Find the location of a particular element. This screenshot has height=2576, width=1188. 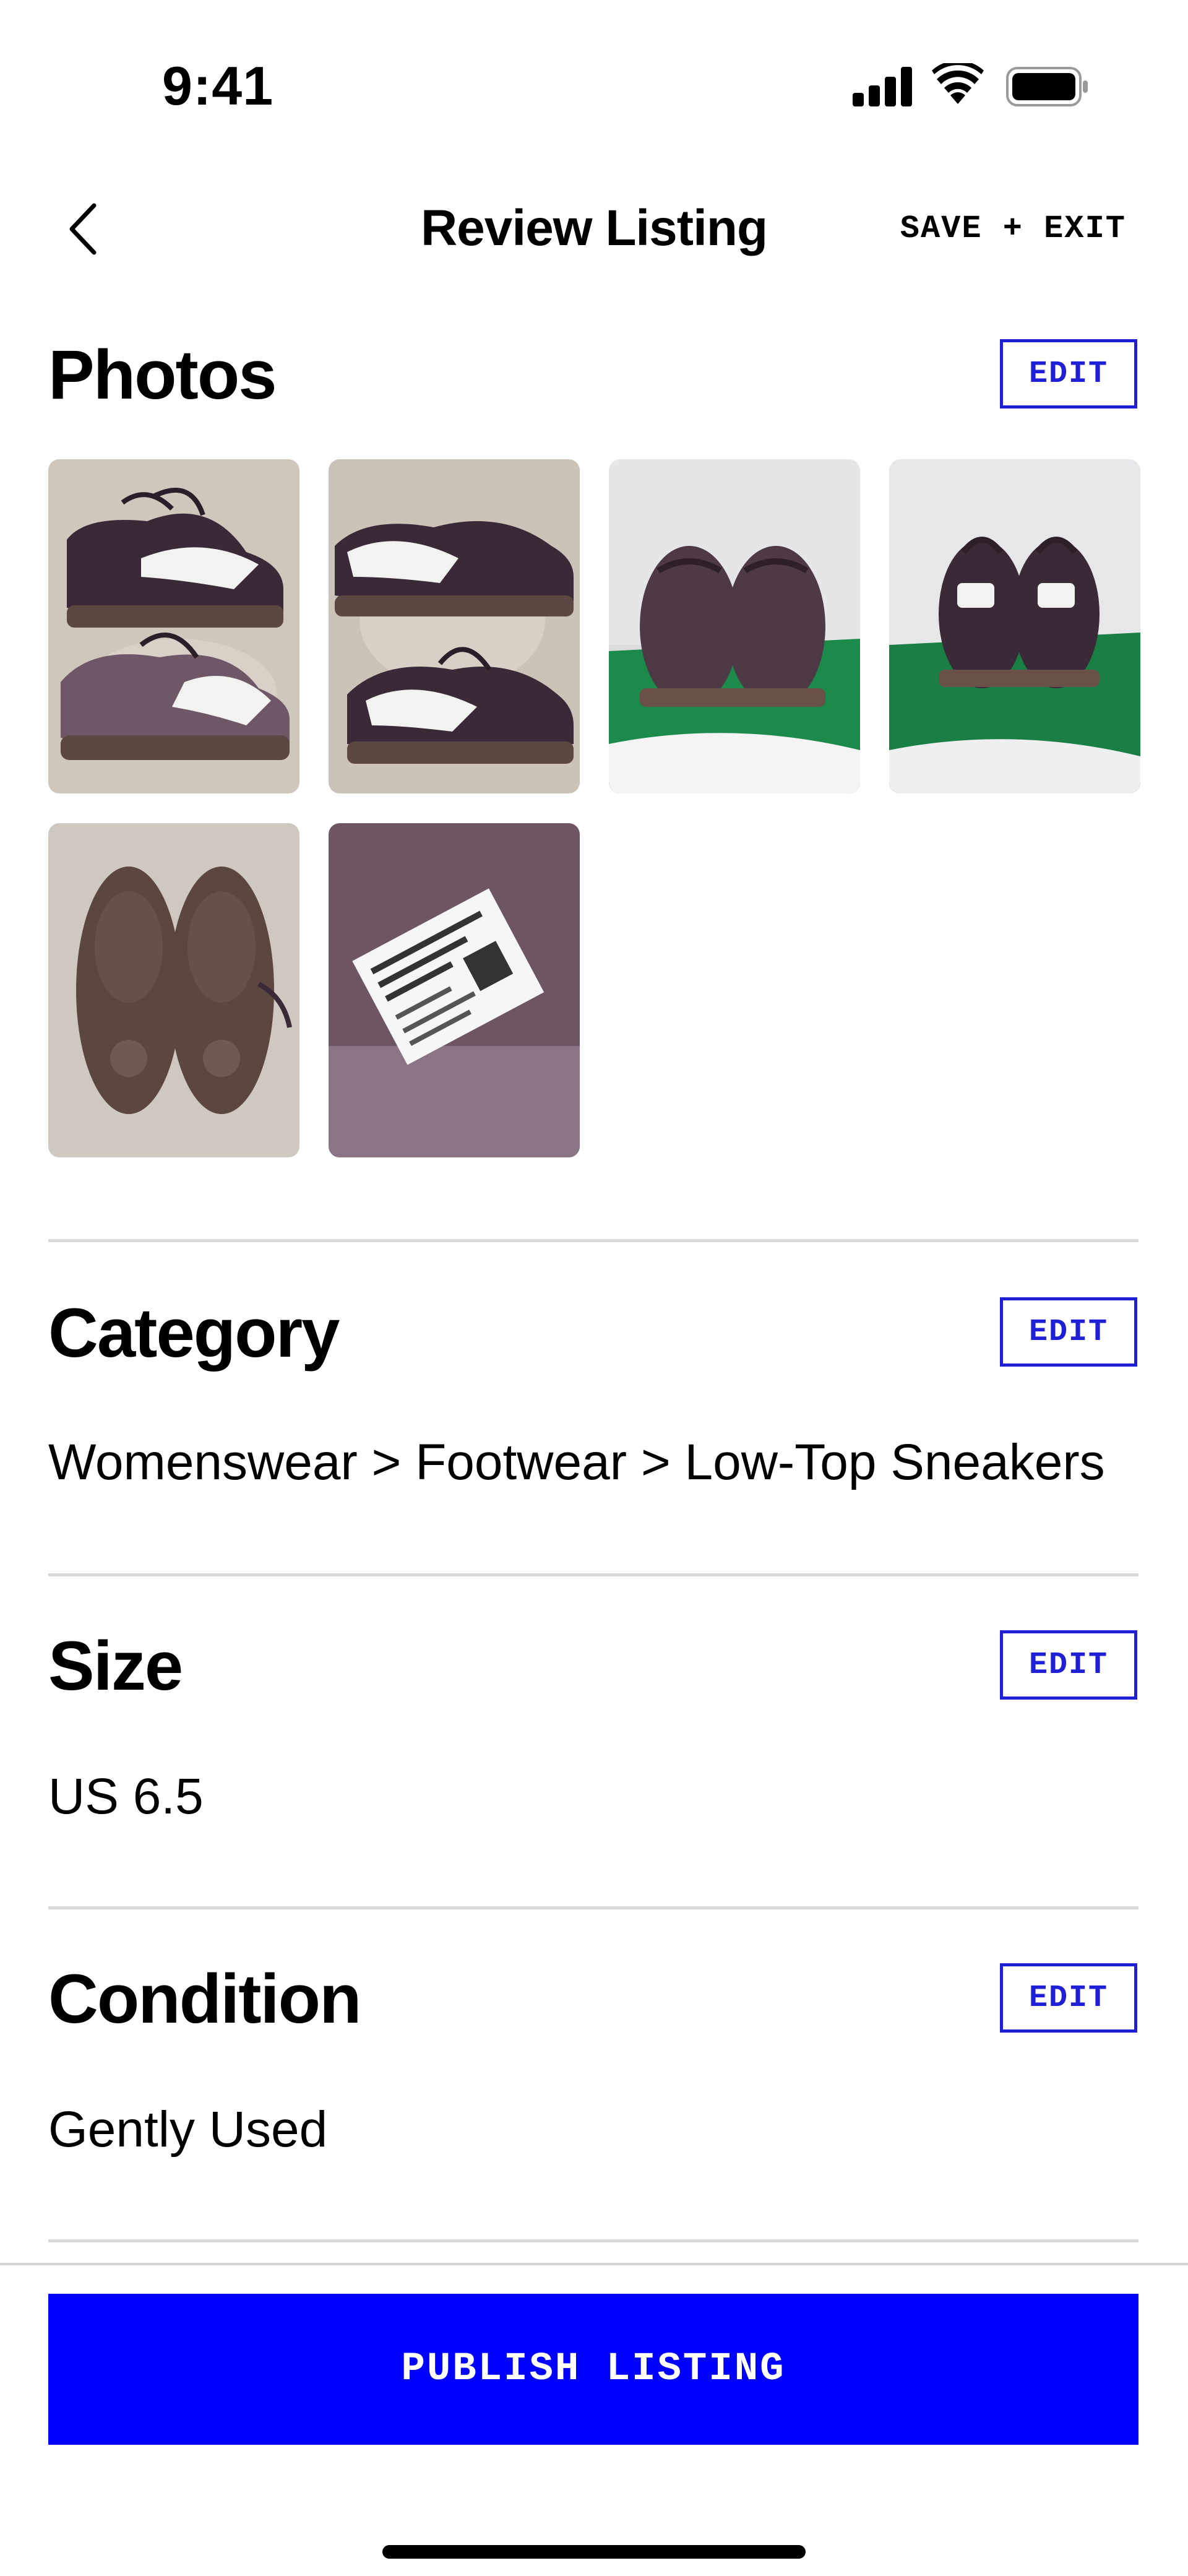

save-exit-button: SAVE + EXIT is located at coordinates (1002, 228).